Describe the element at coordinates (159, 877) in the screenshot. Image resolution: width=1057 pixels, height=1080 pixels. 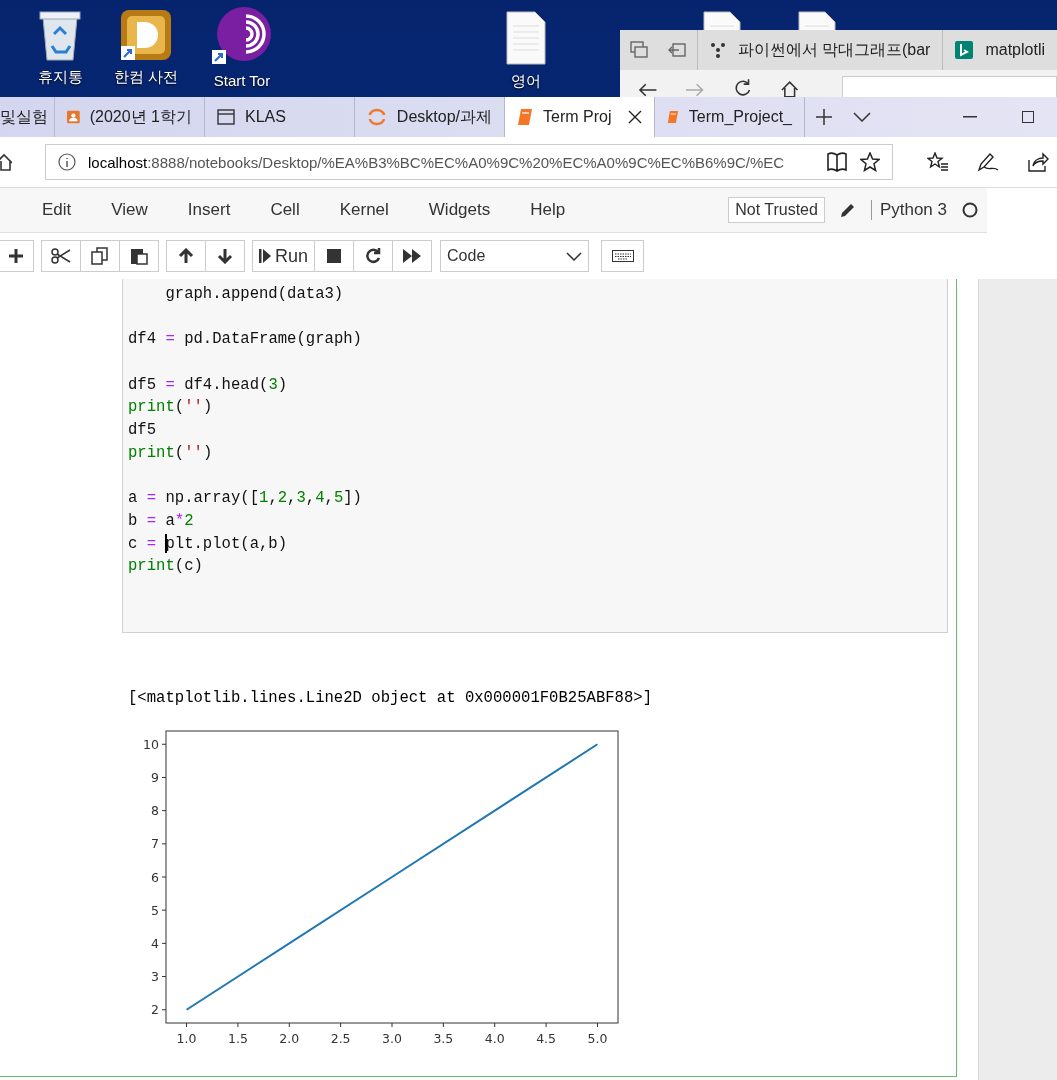
I see `y-tick: 6` at that location.